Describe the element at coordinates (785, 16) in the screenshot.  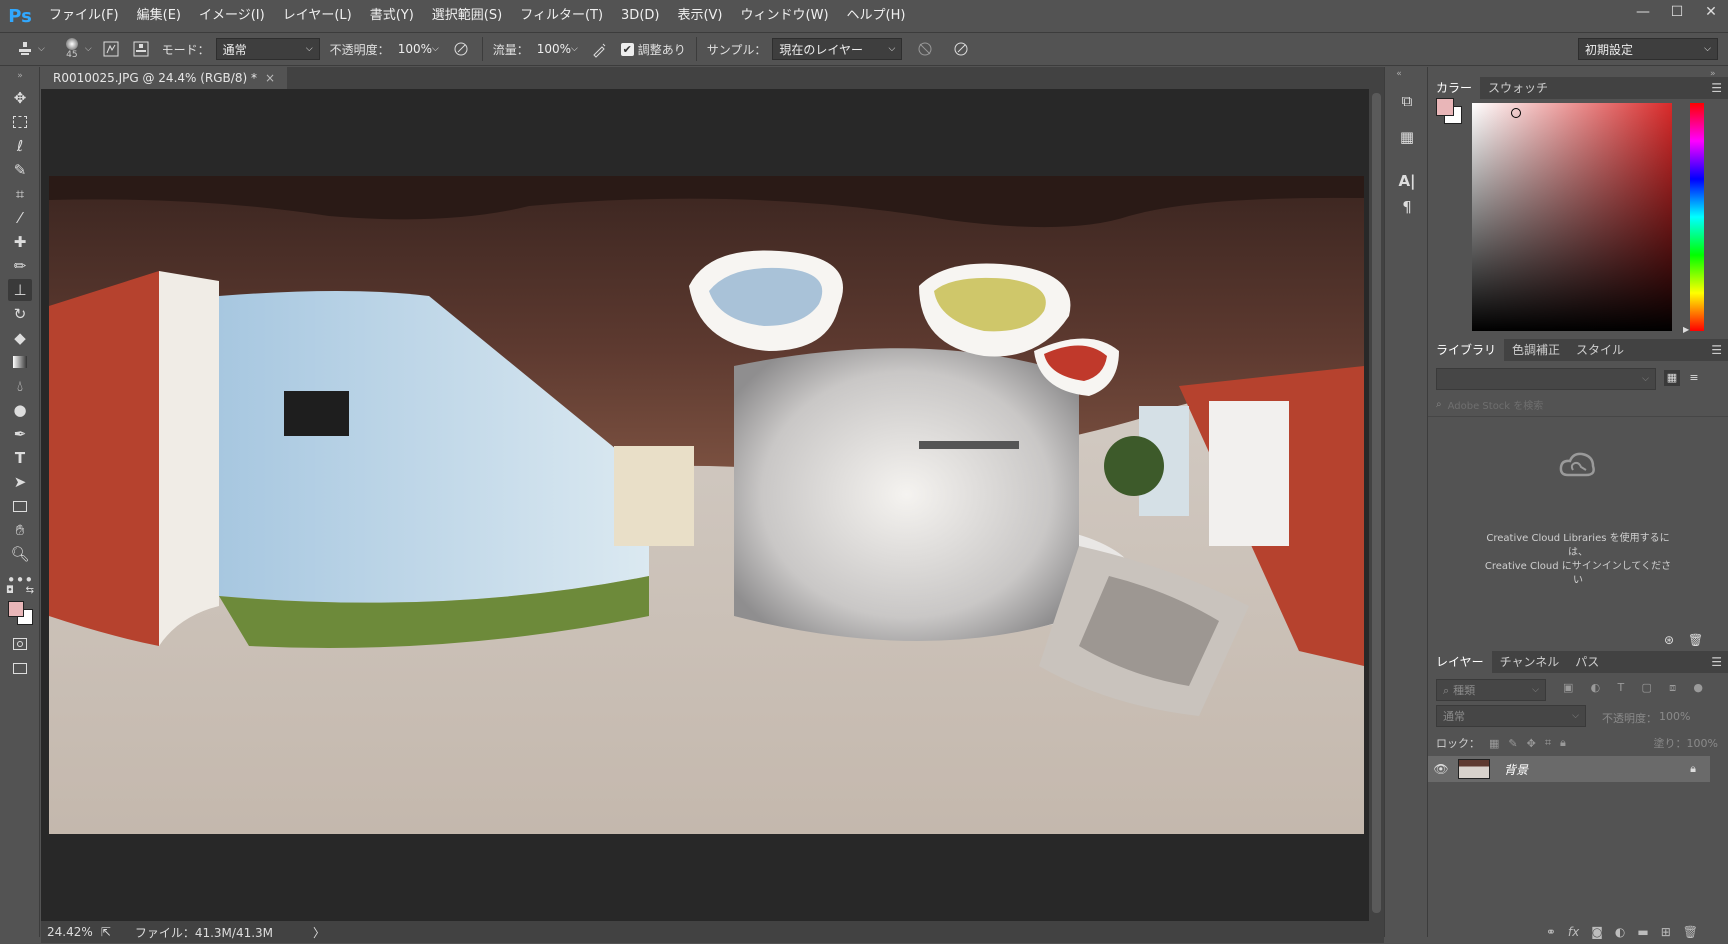
I see `menu-window: ウィンドウ(W)` at that location.